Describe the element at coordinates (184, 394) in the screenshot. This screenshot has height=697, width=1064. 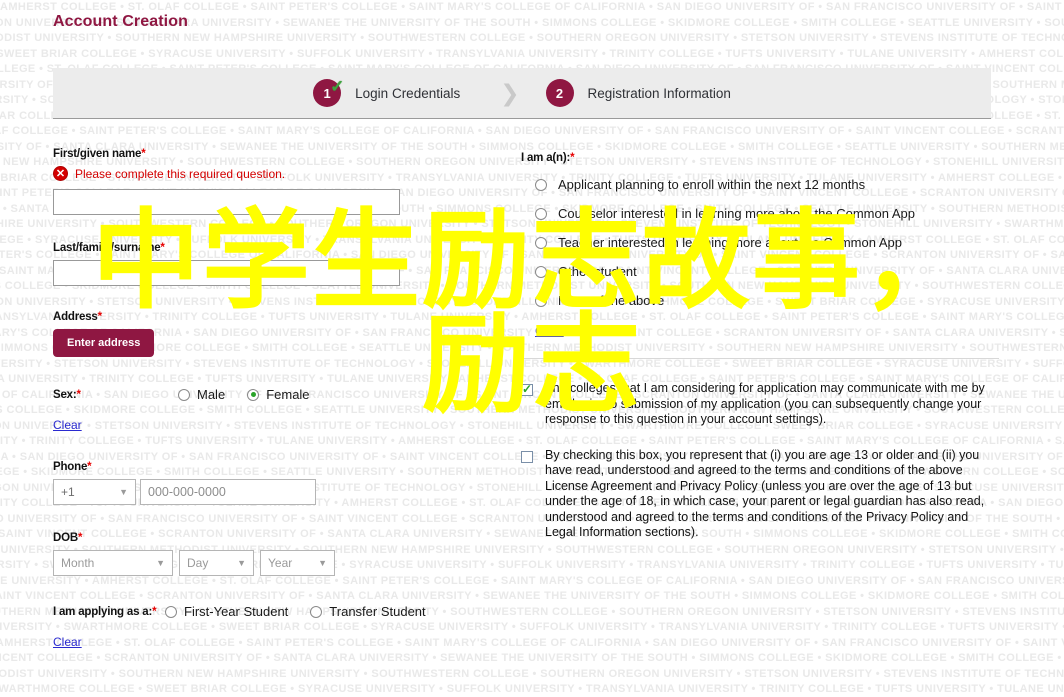
I see `radio-male` at that location.